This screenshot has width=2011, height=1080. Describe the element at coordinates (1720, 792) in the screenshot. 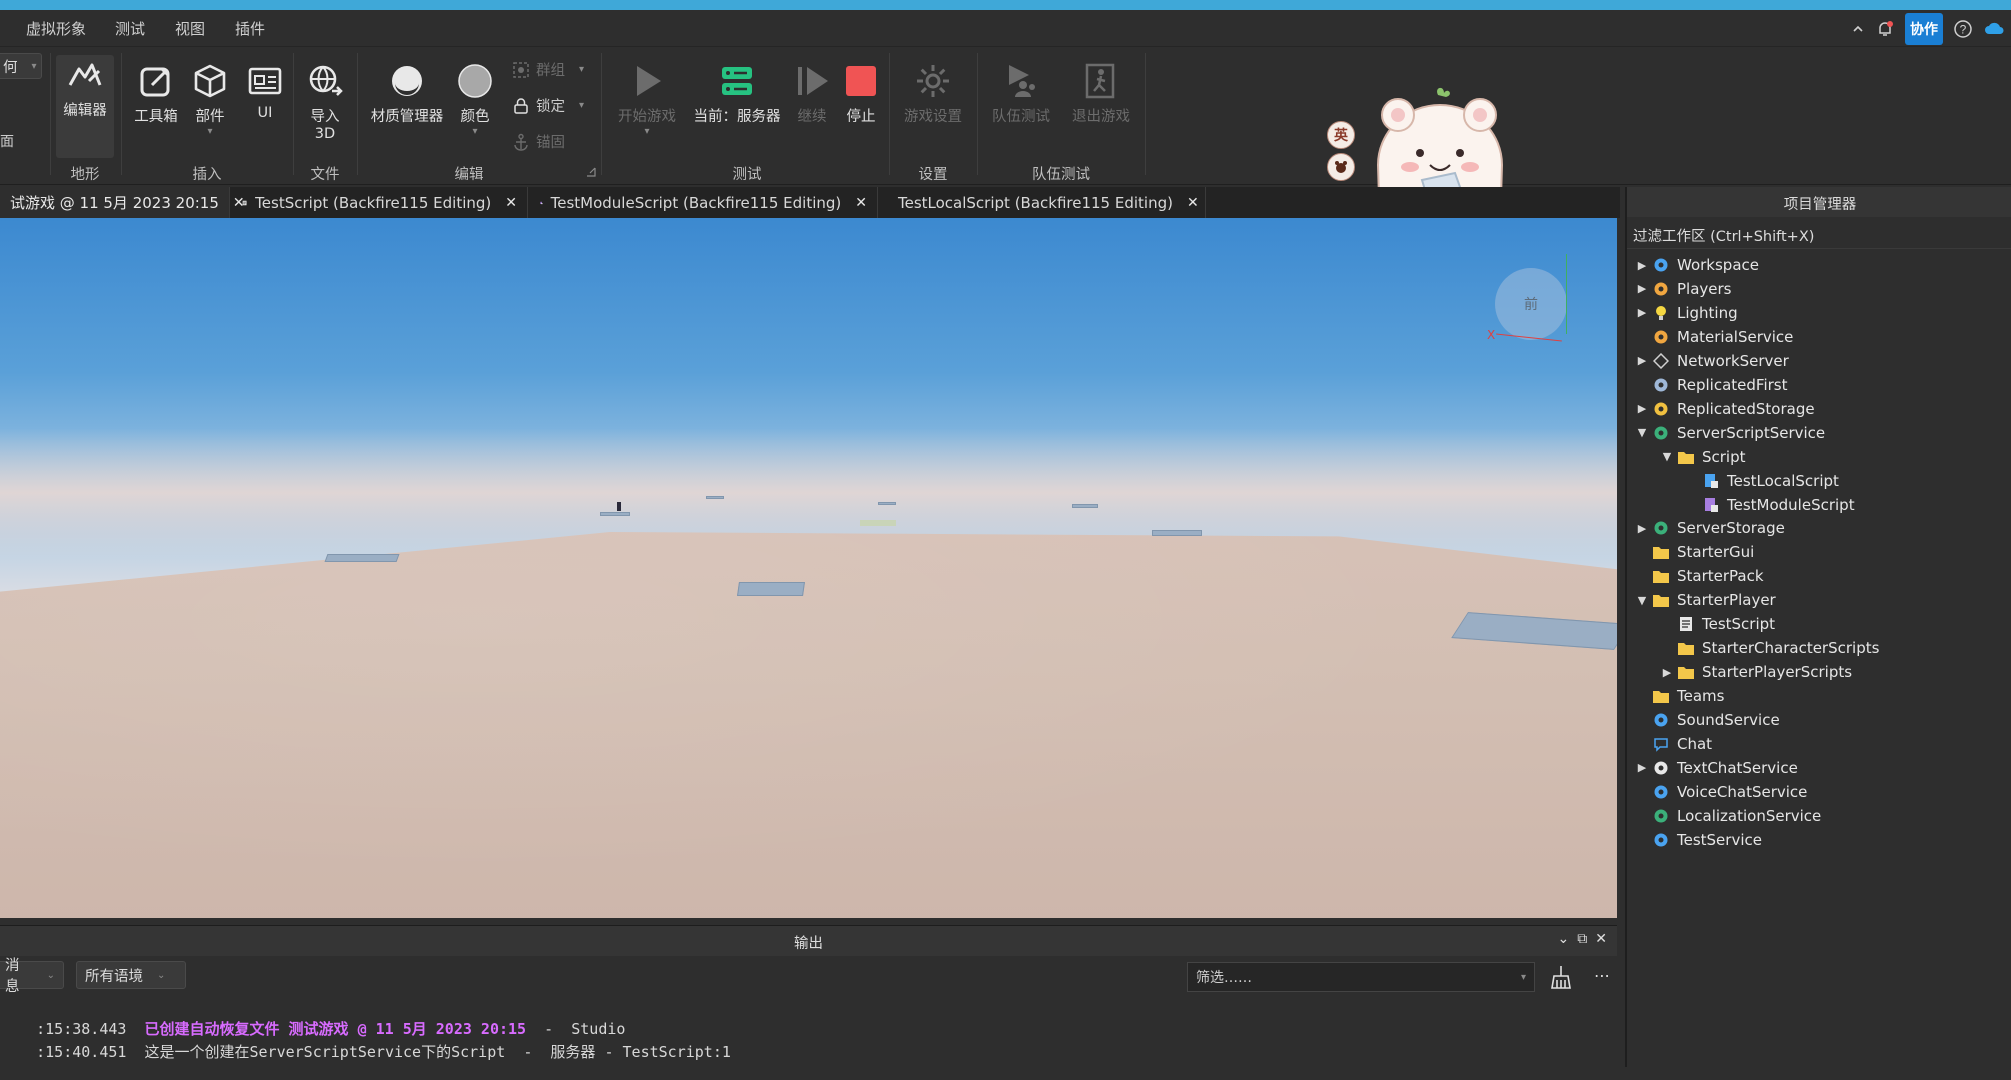

I see `explorer-item: VoiceChatService` at that location.